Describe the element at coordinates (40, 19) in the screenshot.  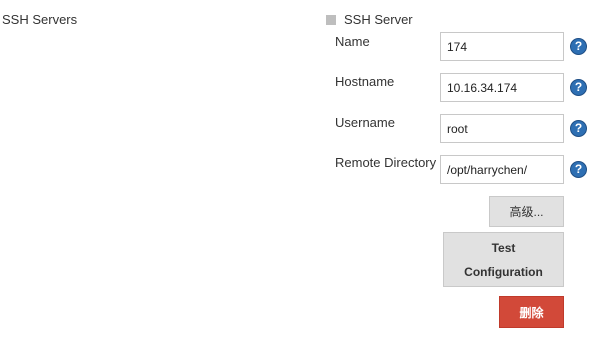
I see `section-label: SSH Servers` at that location.